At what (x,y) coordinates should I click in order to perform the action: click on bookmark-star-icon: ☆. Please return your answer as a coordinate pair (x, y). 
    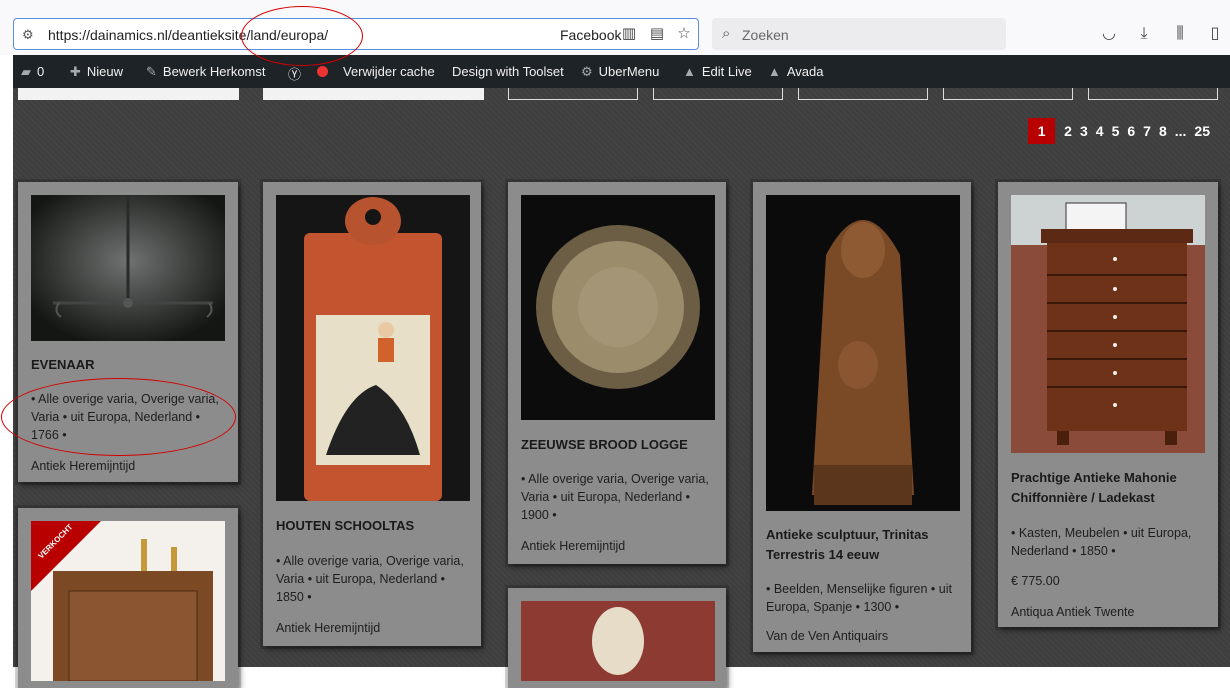
    Looking at the image, I should click on (684, 34).